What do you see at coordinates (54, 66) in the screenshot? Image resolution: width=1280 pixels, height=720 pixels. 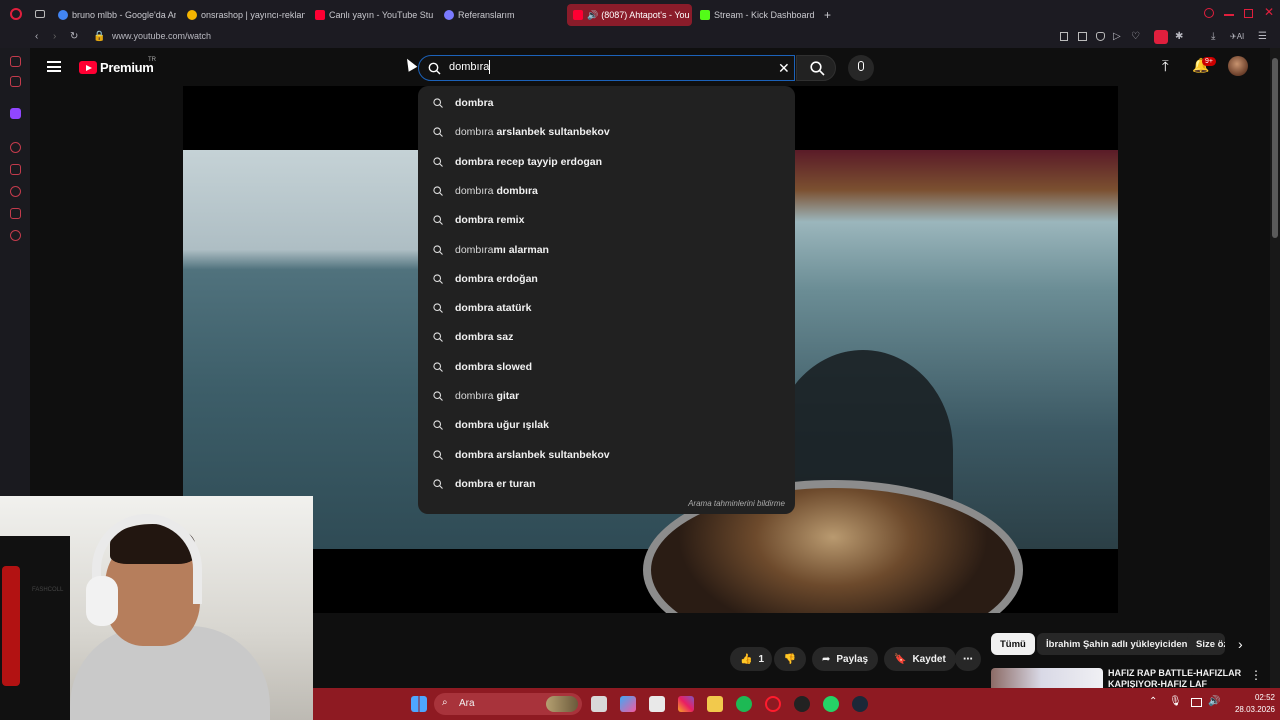 I see `hamburger-menu-icon` at bounding box center [54, 66].